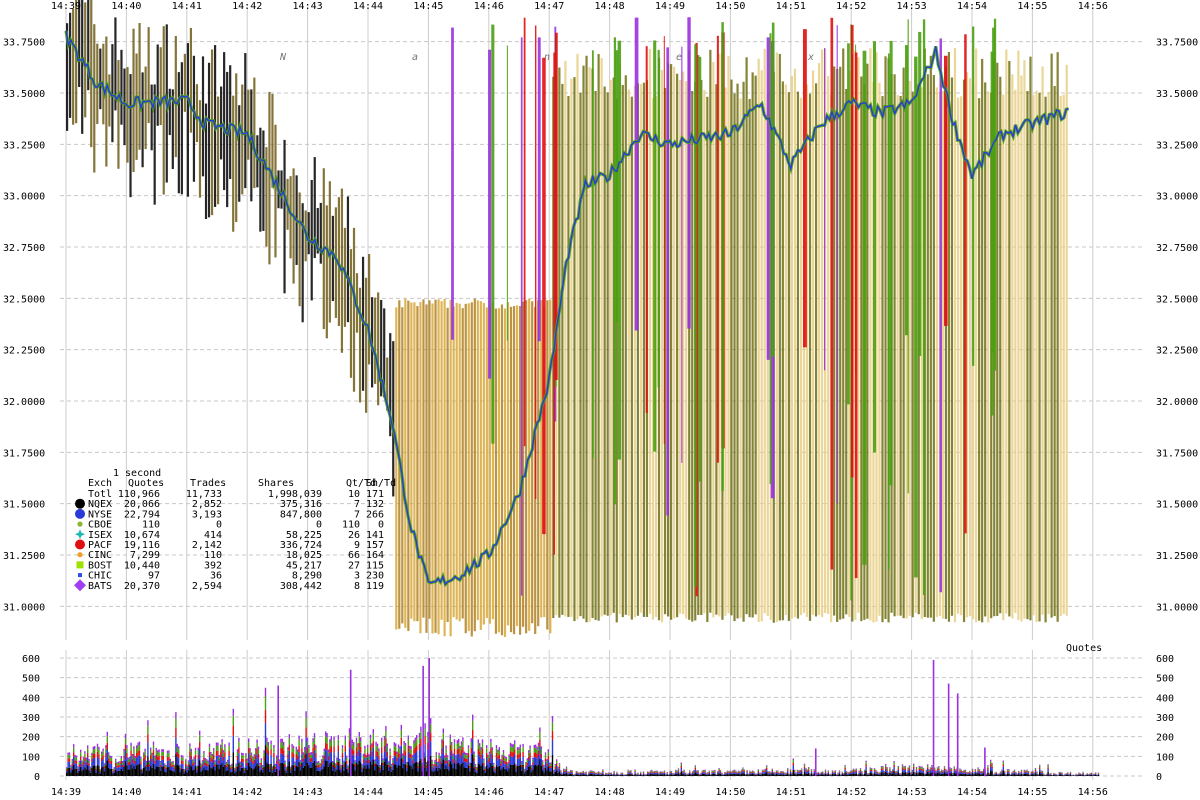 The width and height of the screenshot is (1200, 800). Describe the element at coordinates (24, 402) in the screenshot. I see `price-tick-left: 32.0000` at that location.